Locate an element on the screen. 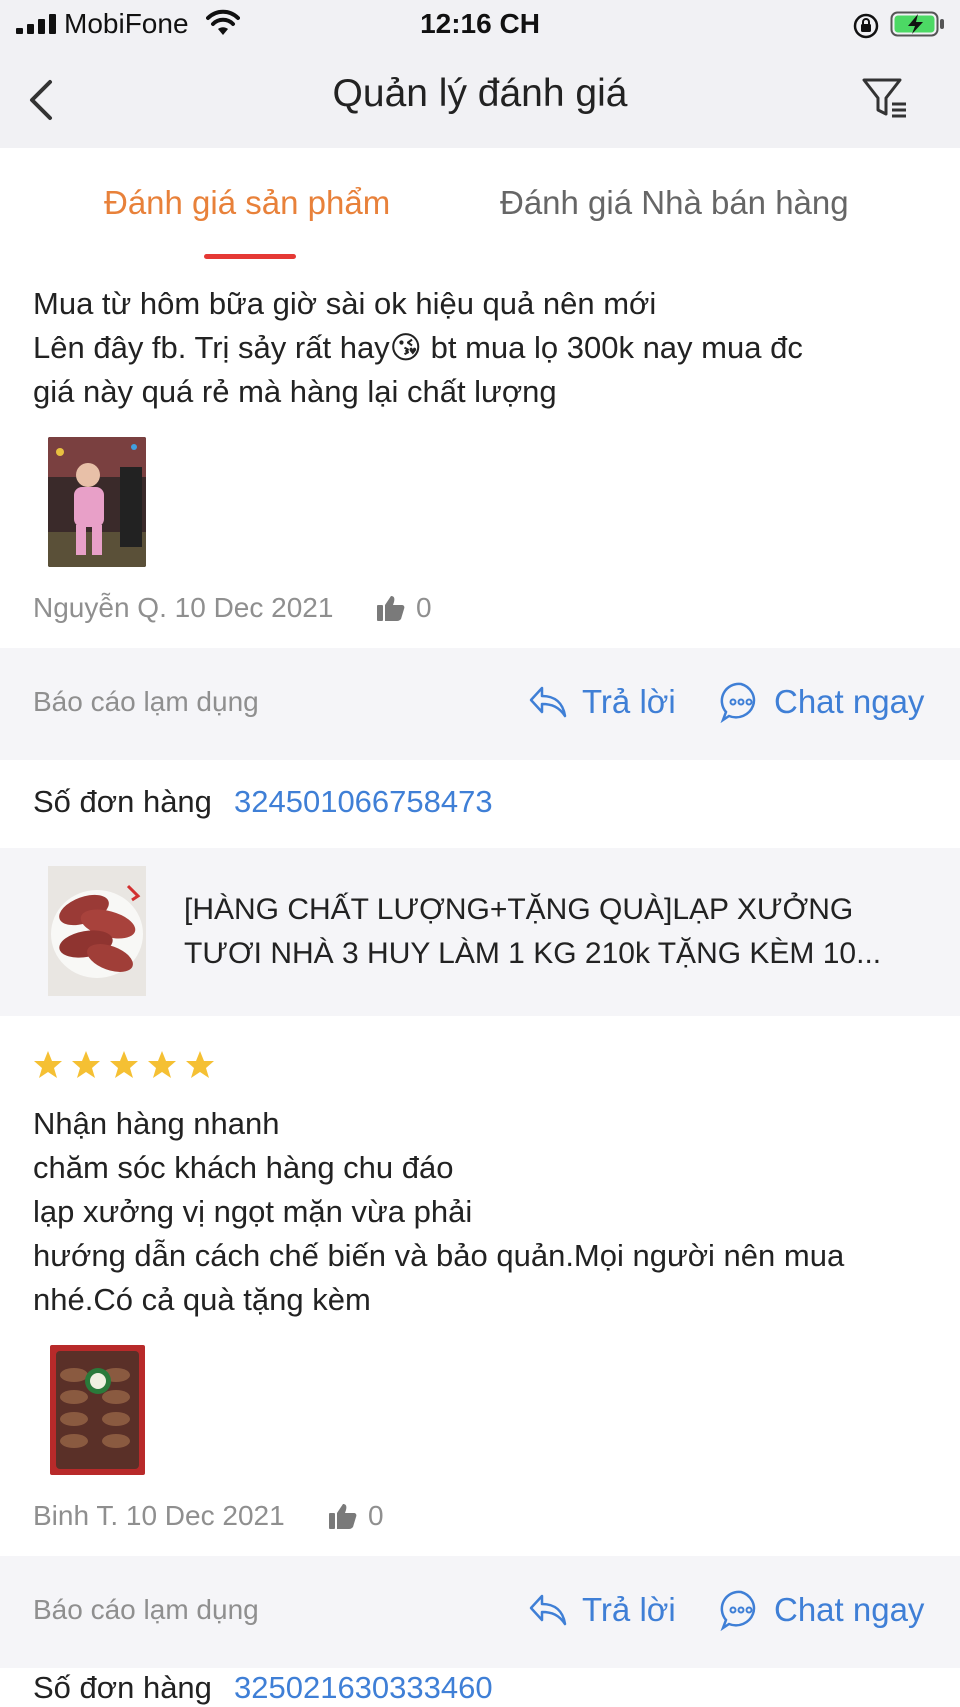  status-bar: MobiFone 12:16 CH is located at coordinates (480, 24).